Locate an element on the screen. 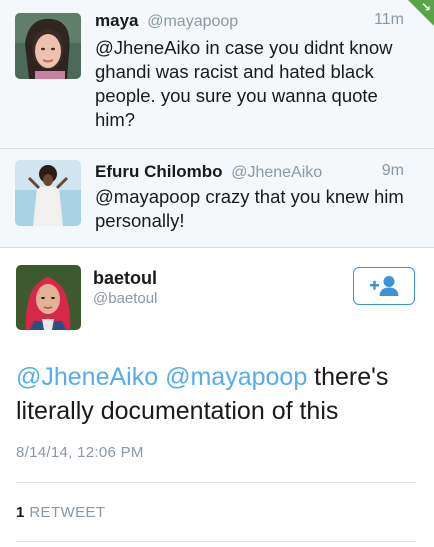  timestamp: 11m is located at coordinates (389, 19).